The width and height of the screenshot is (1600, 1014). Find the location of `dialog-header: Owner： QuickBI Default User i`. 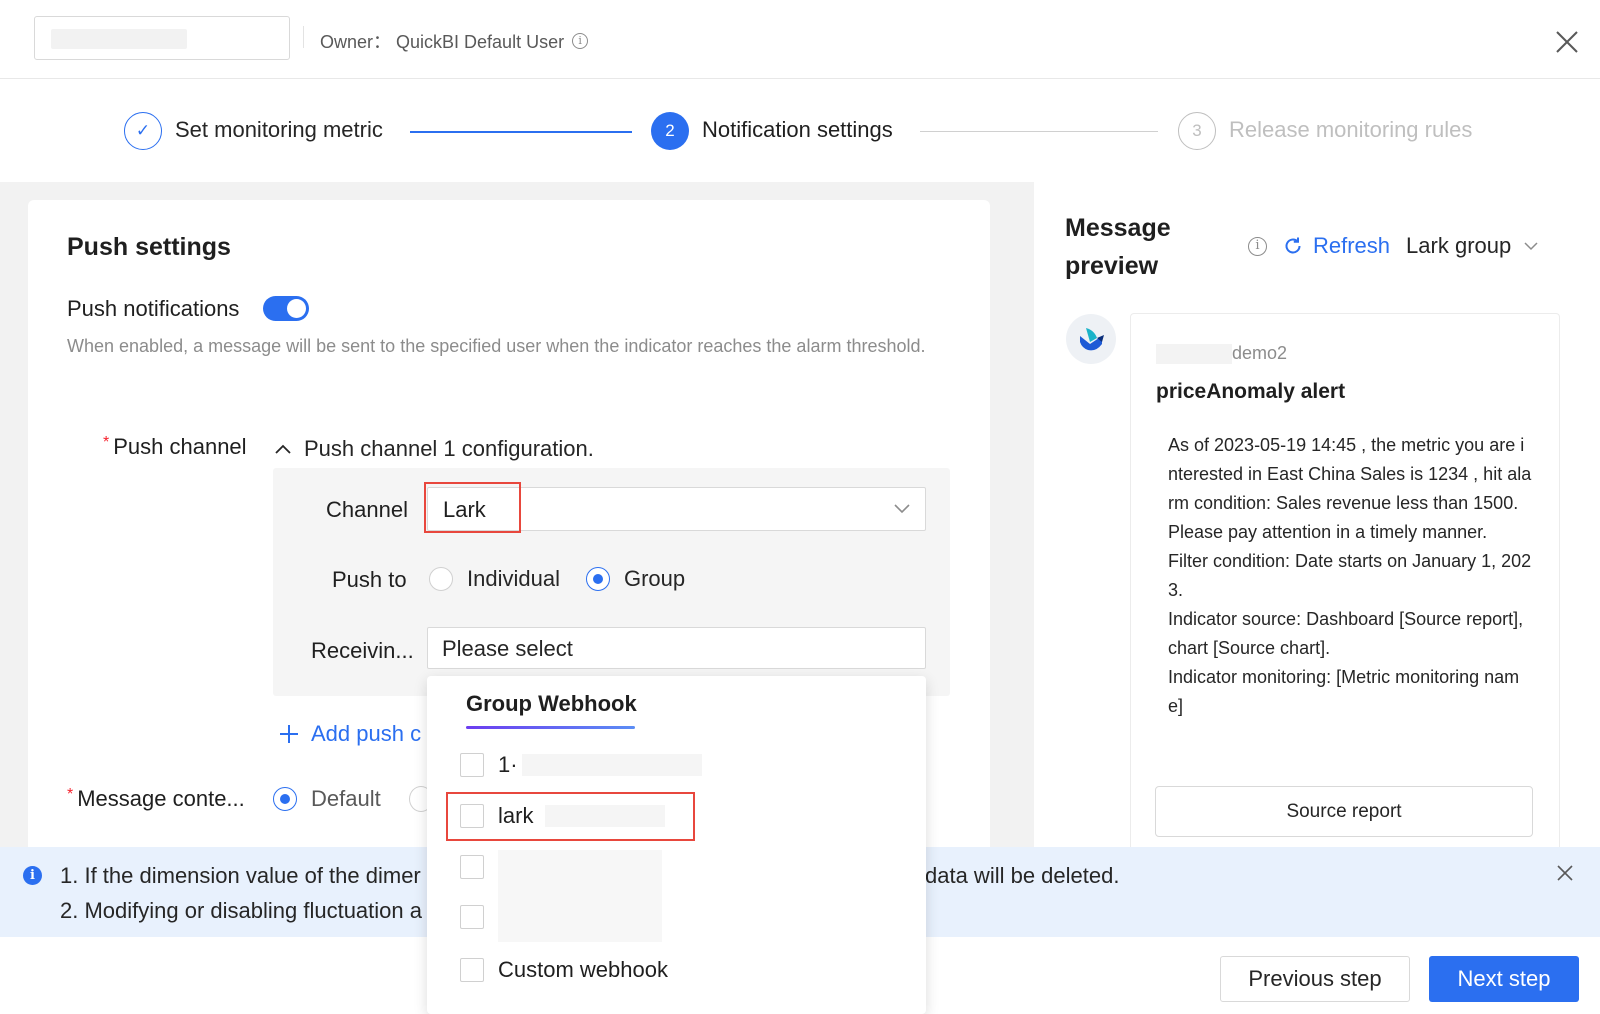

dialog-header: Owner： QuickBI Default User i is located at coordinates (800, 39).